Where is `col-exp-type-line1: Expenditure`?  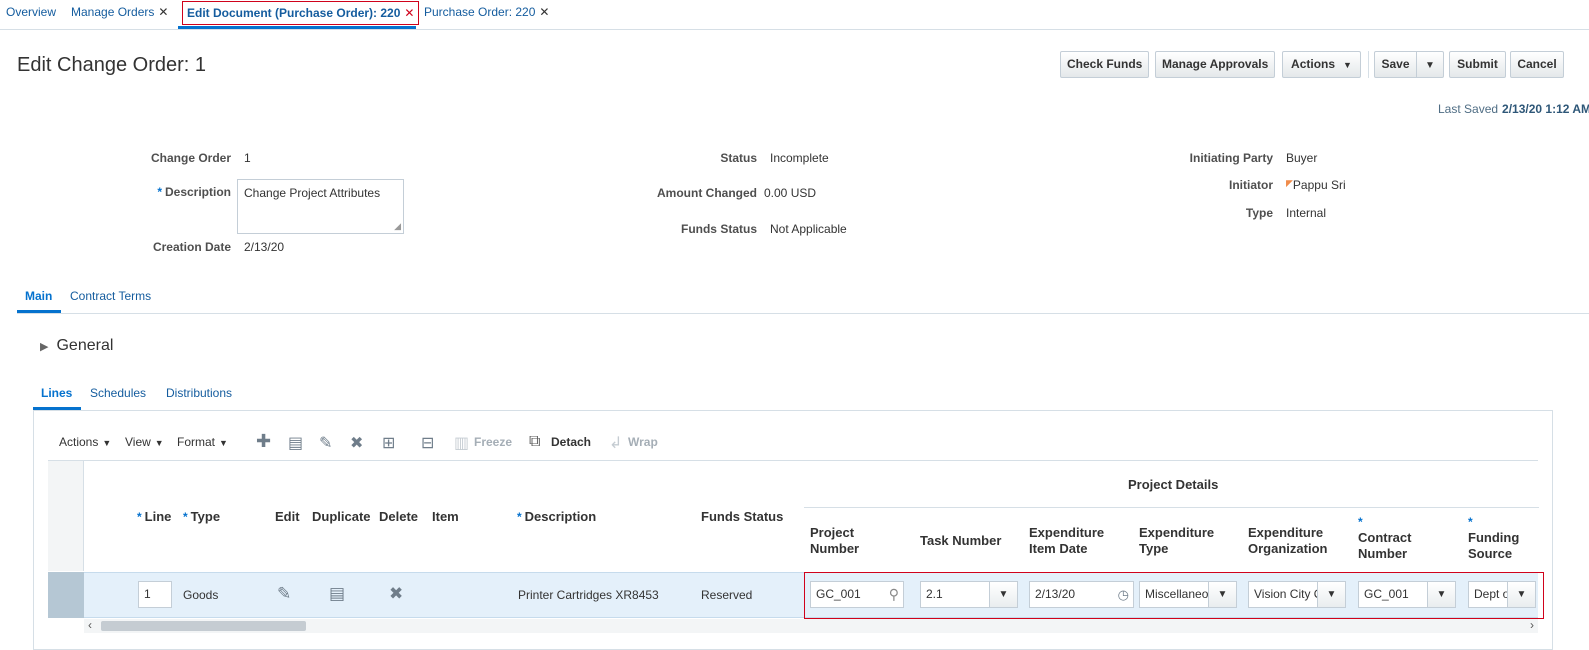 col-exp-type-line1: Expenditure is located at coordinates (1177, 532).